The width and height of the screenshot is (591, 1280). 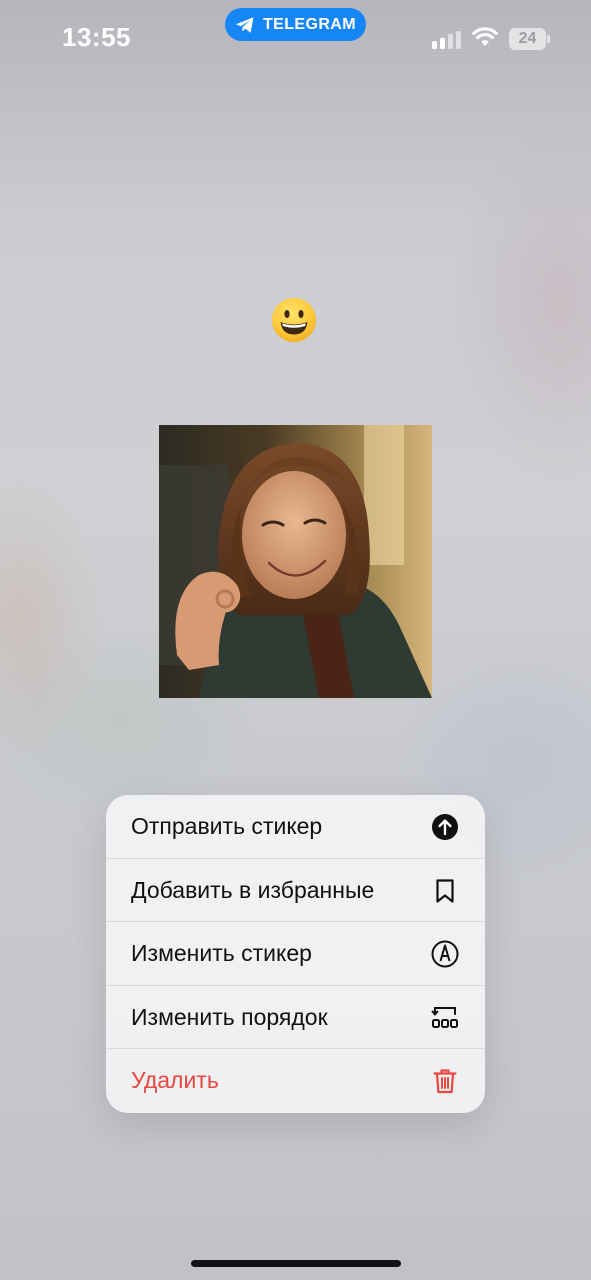 What do you see at coordinates (485, 36) in the screenshot?
I see `wifi-icon` at bounding box center [485, 36].